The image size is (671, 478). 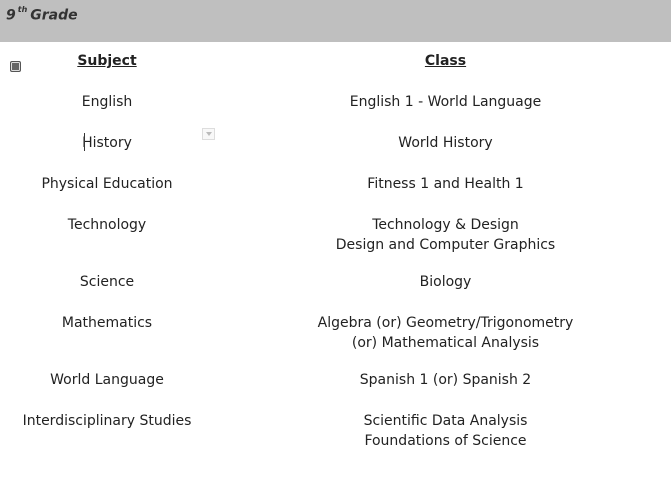 I want to click on grade-header-bar: 9th Grade, so click(x=335, y=21).